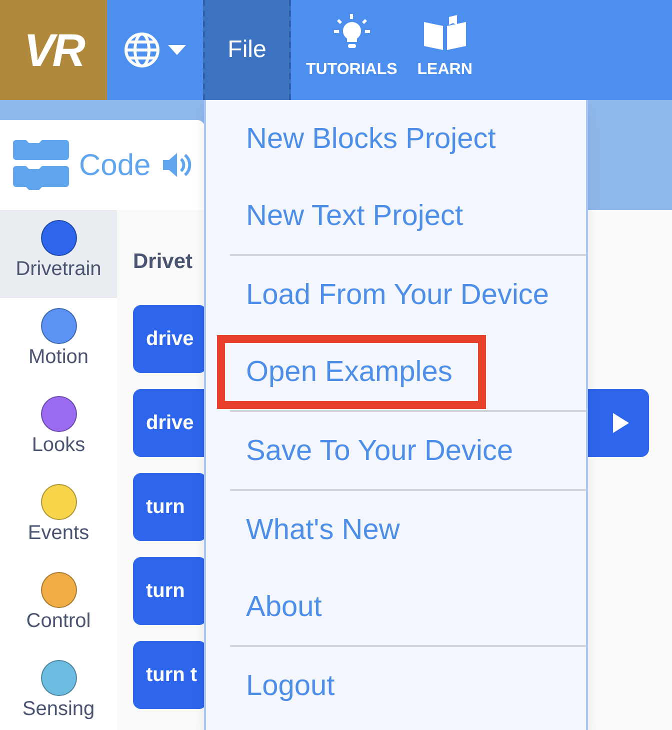  What do you see at coordinates (58, 254) in the screenshot?
I see `category-item: Drivetrain` at bounding box center [58, 254].